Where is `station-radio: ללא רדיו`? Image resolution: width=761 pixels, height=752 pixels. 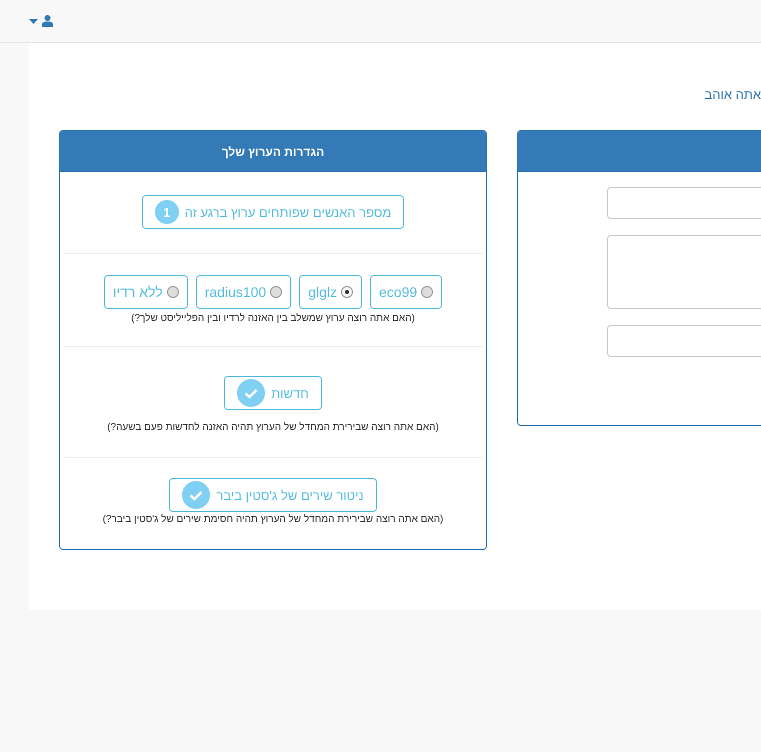
station-radio: ללא רדיו is located at coordinates (146, 292).